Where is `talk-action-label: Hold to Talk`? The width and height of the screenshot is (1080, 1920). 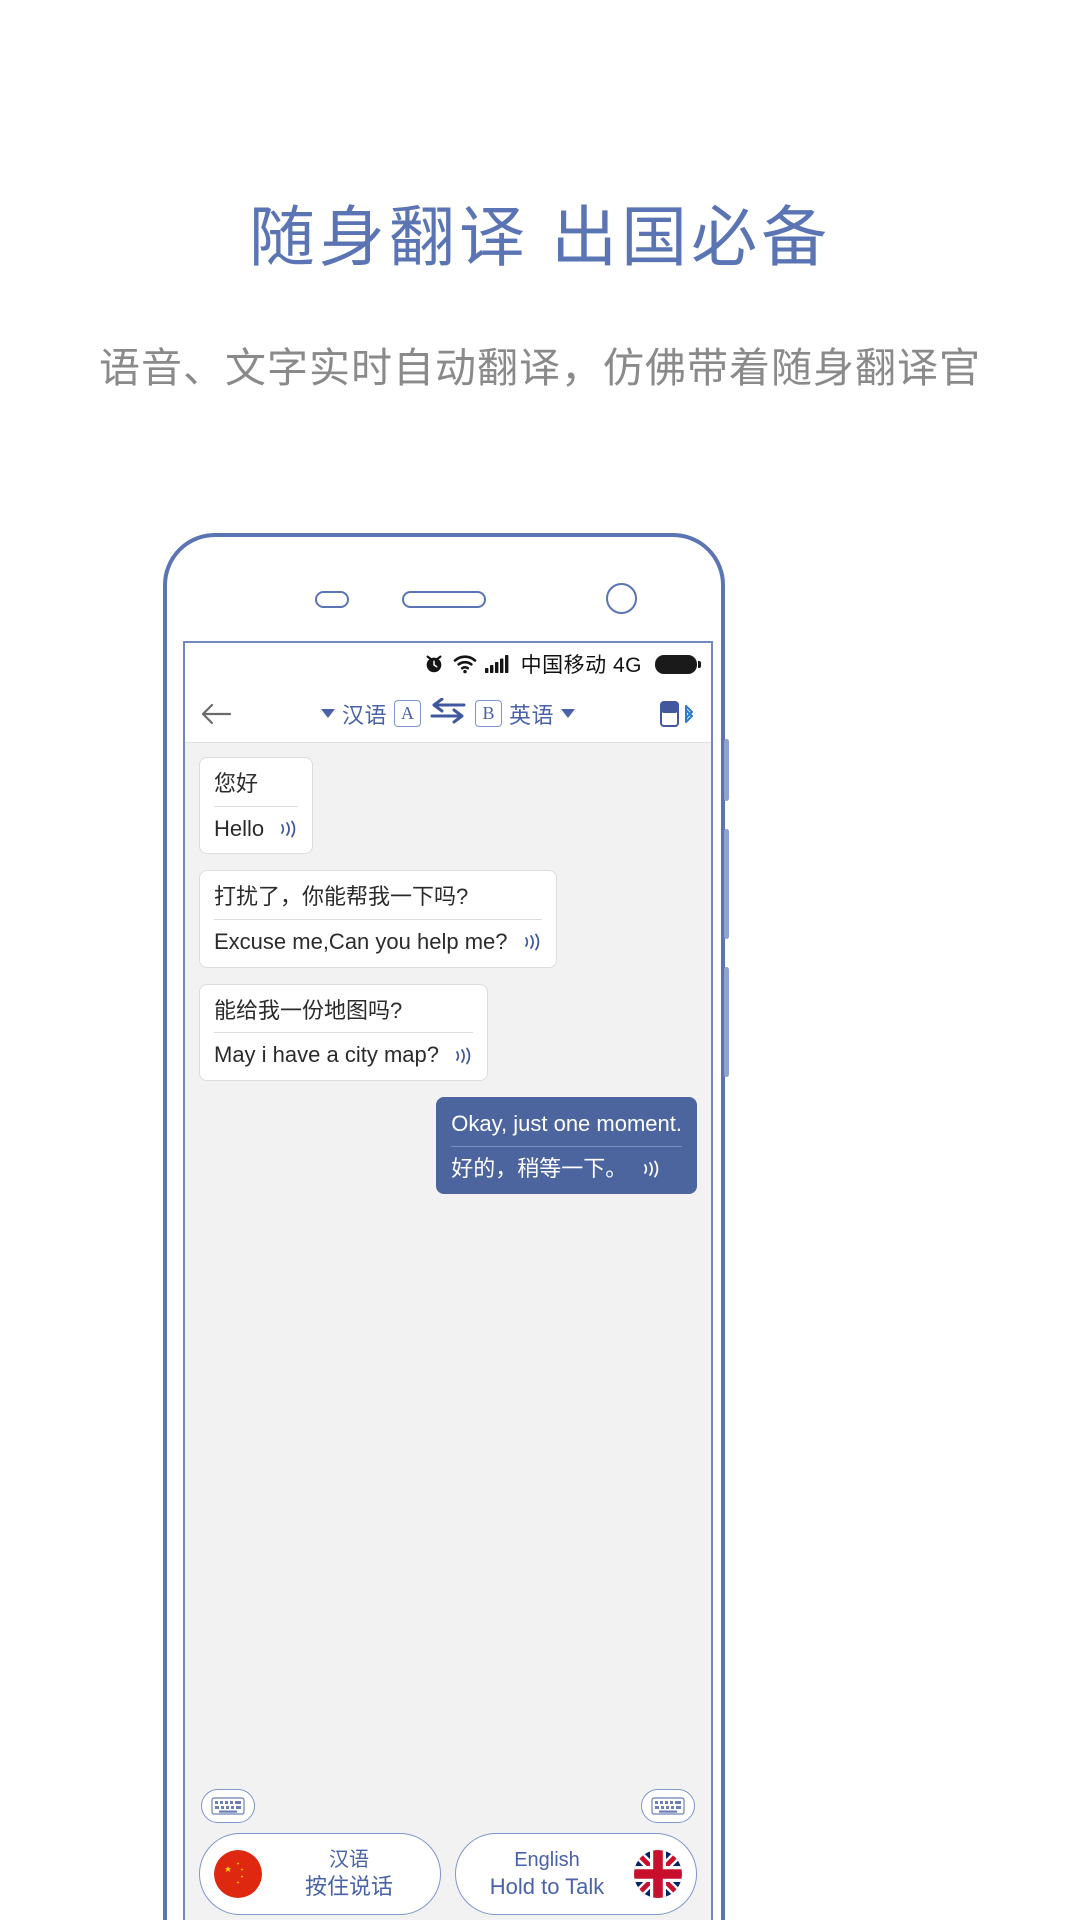
talk-action-label: Hold to Talk is located at coordinates (547, 1886).